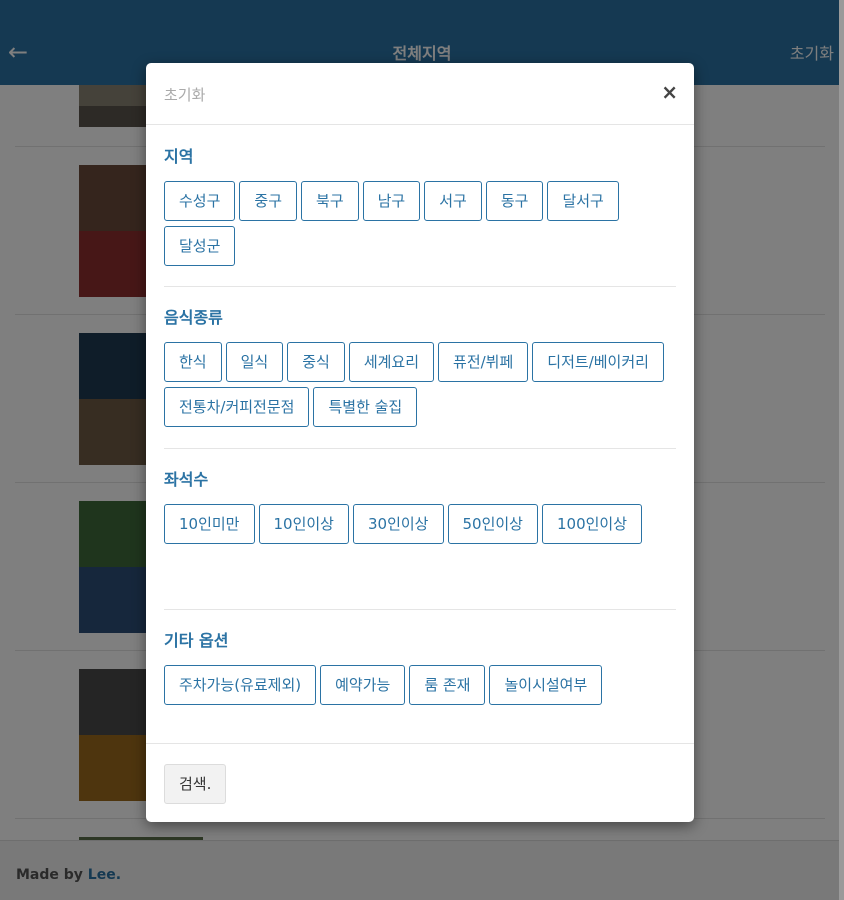 The height and width of the screenshot is (900, 844). What do you see at coordinates (598, 362) in the screenshot?
I see `option-button: 디저트/베이커리` at bounding box center [598, 362].